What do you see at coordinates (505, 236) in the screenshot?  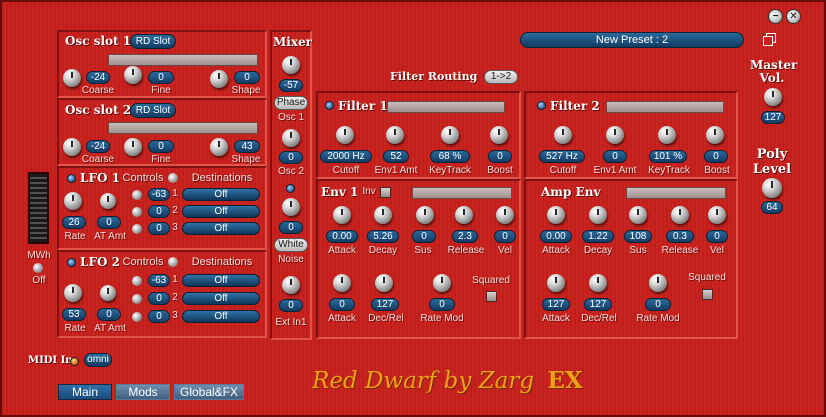 I see `env1-vel-value: 0` at bounding box center [505, 236].